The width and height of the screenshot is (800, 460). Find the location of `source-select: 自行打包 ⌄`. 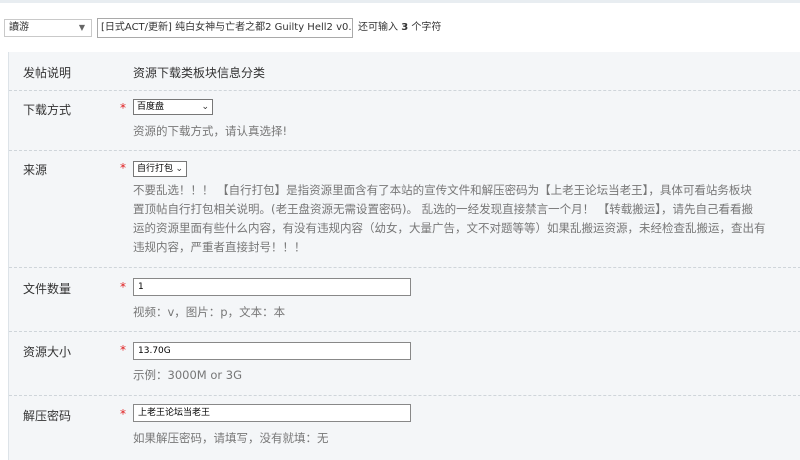

source-select: 自行打包 ⌄ is located at coordinates (160, 169).